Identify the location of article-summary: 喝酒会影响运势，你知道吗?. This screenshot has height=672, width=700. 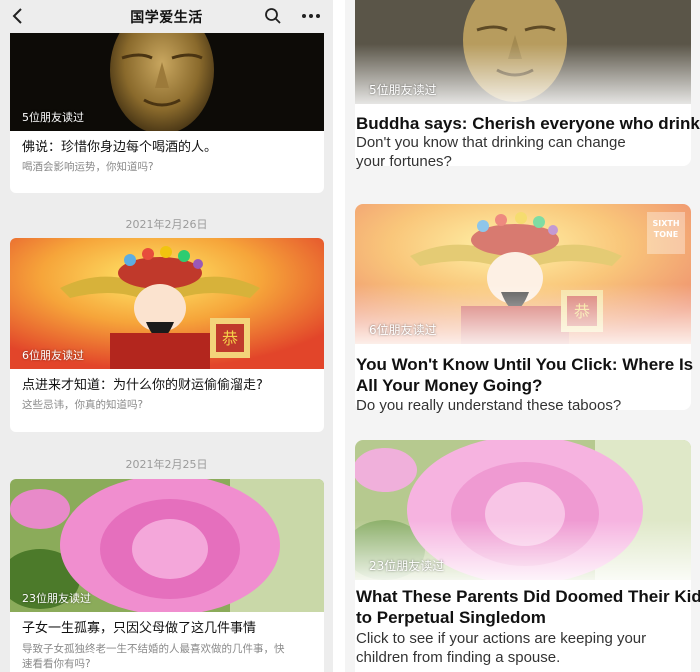
(88, 167).